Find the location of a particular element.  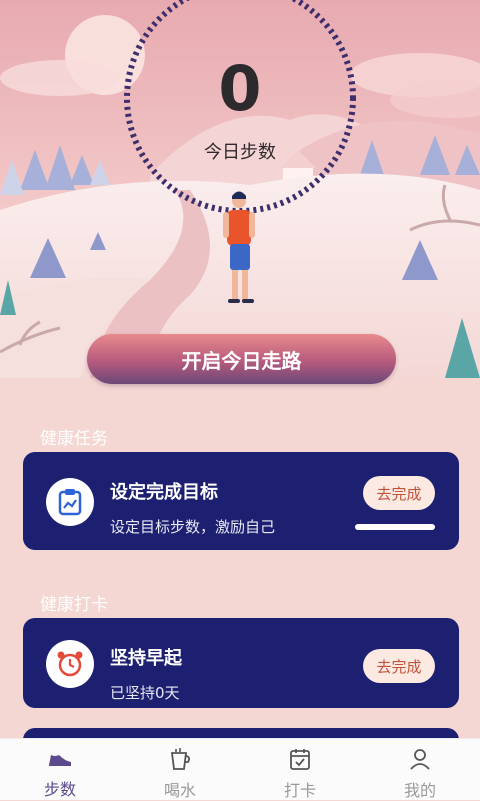

start-walking-button: 开启今日走路 is located at coordinates (241, 359).